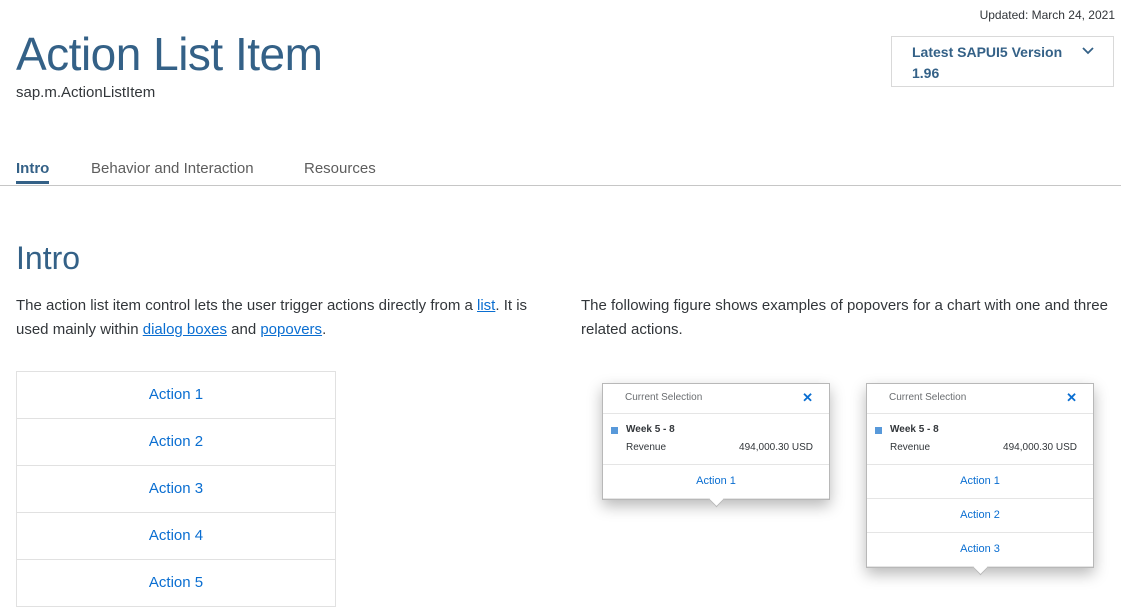  What do you see at coordinates (48, 258) in the screenshot?
I see `section-title: Intro` at bounding box center [48, 258].